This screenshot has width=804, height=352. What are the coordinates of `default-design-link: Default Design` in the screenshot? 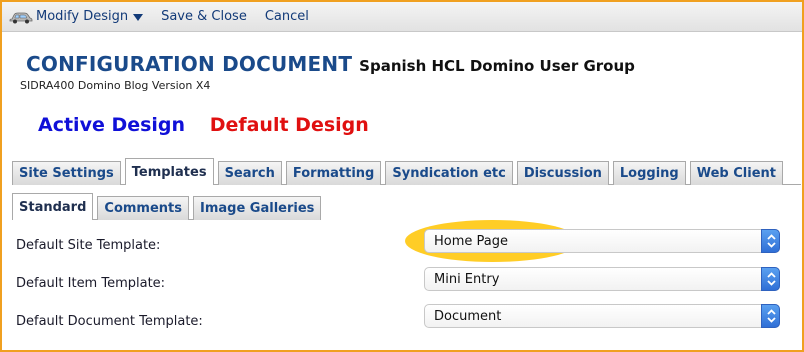 It's located at (289, 125).